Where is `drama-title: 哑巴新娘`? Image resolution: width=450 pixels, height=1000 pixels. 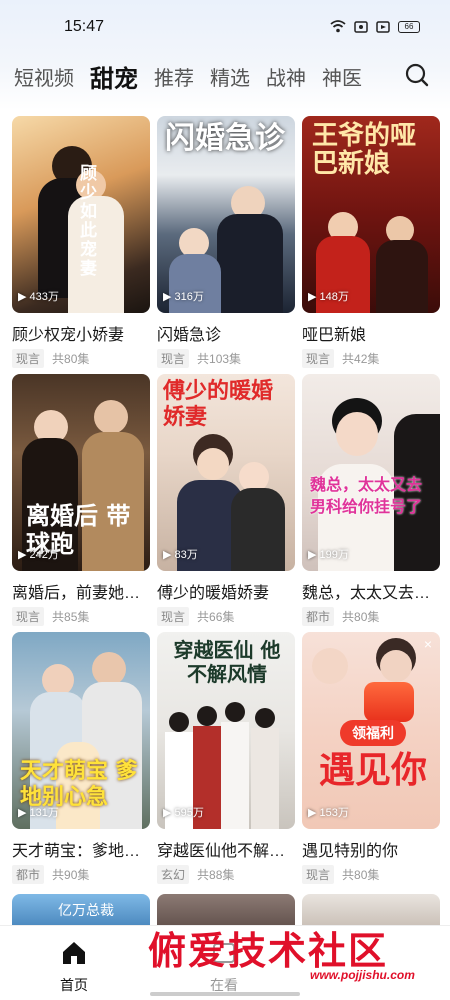
drama-title: 哑巴新娘 is located at coordinates (371, 333).